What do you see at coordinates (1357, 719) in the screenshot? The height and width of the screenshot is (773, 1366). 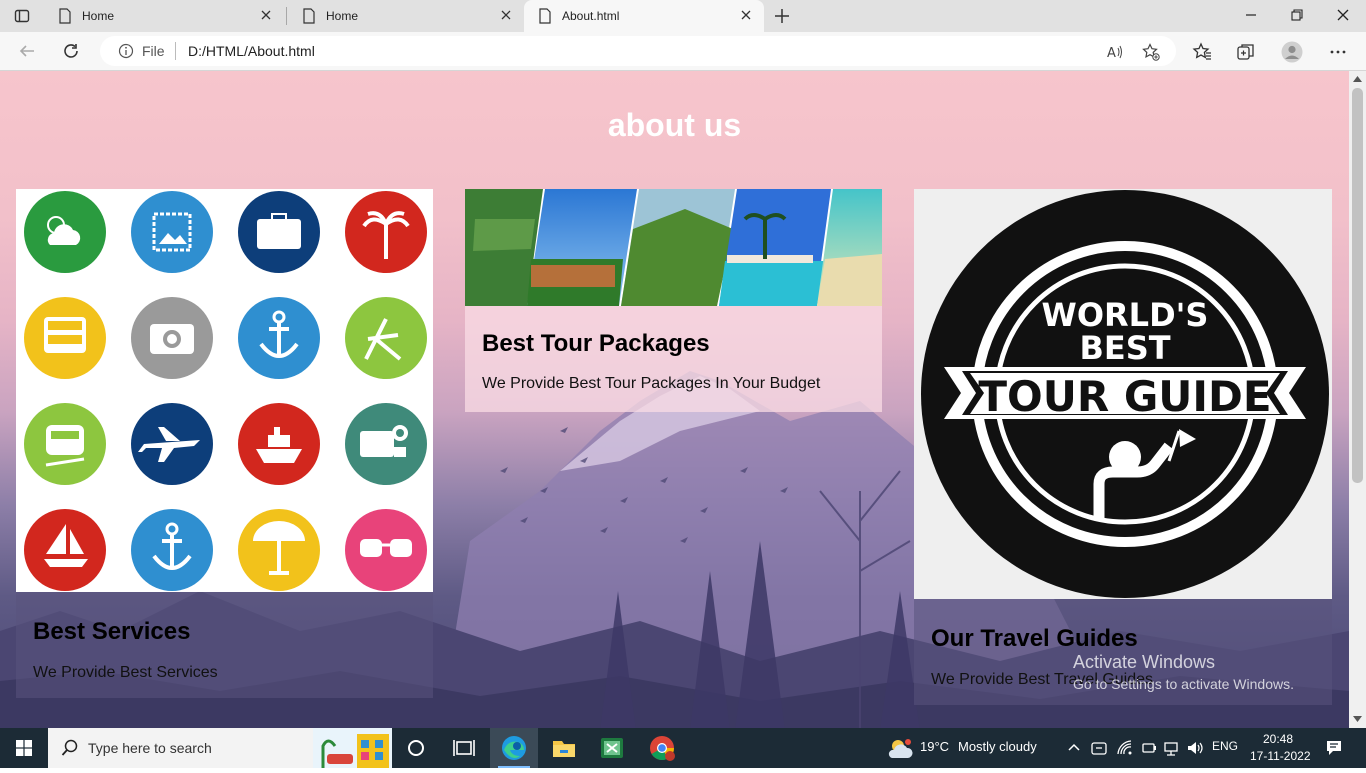 I see `scroll-down-arrow-icon` at bounding box center [1357, 719].